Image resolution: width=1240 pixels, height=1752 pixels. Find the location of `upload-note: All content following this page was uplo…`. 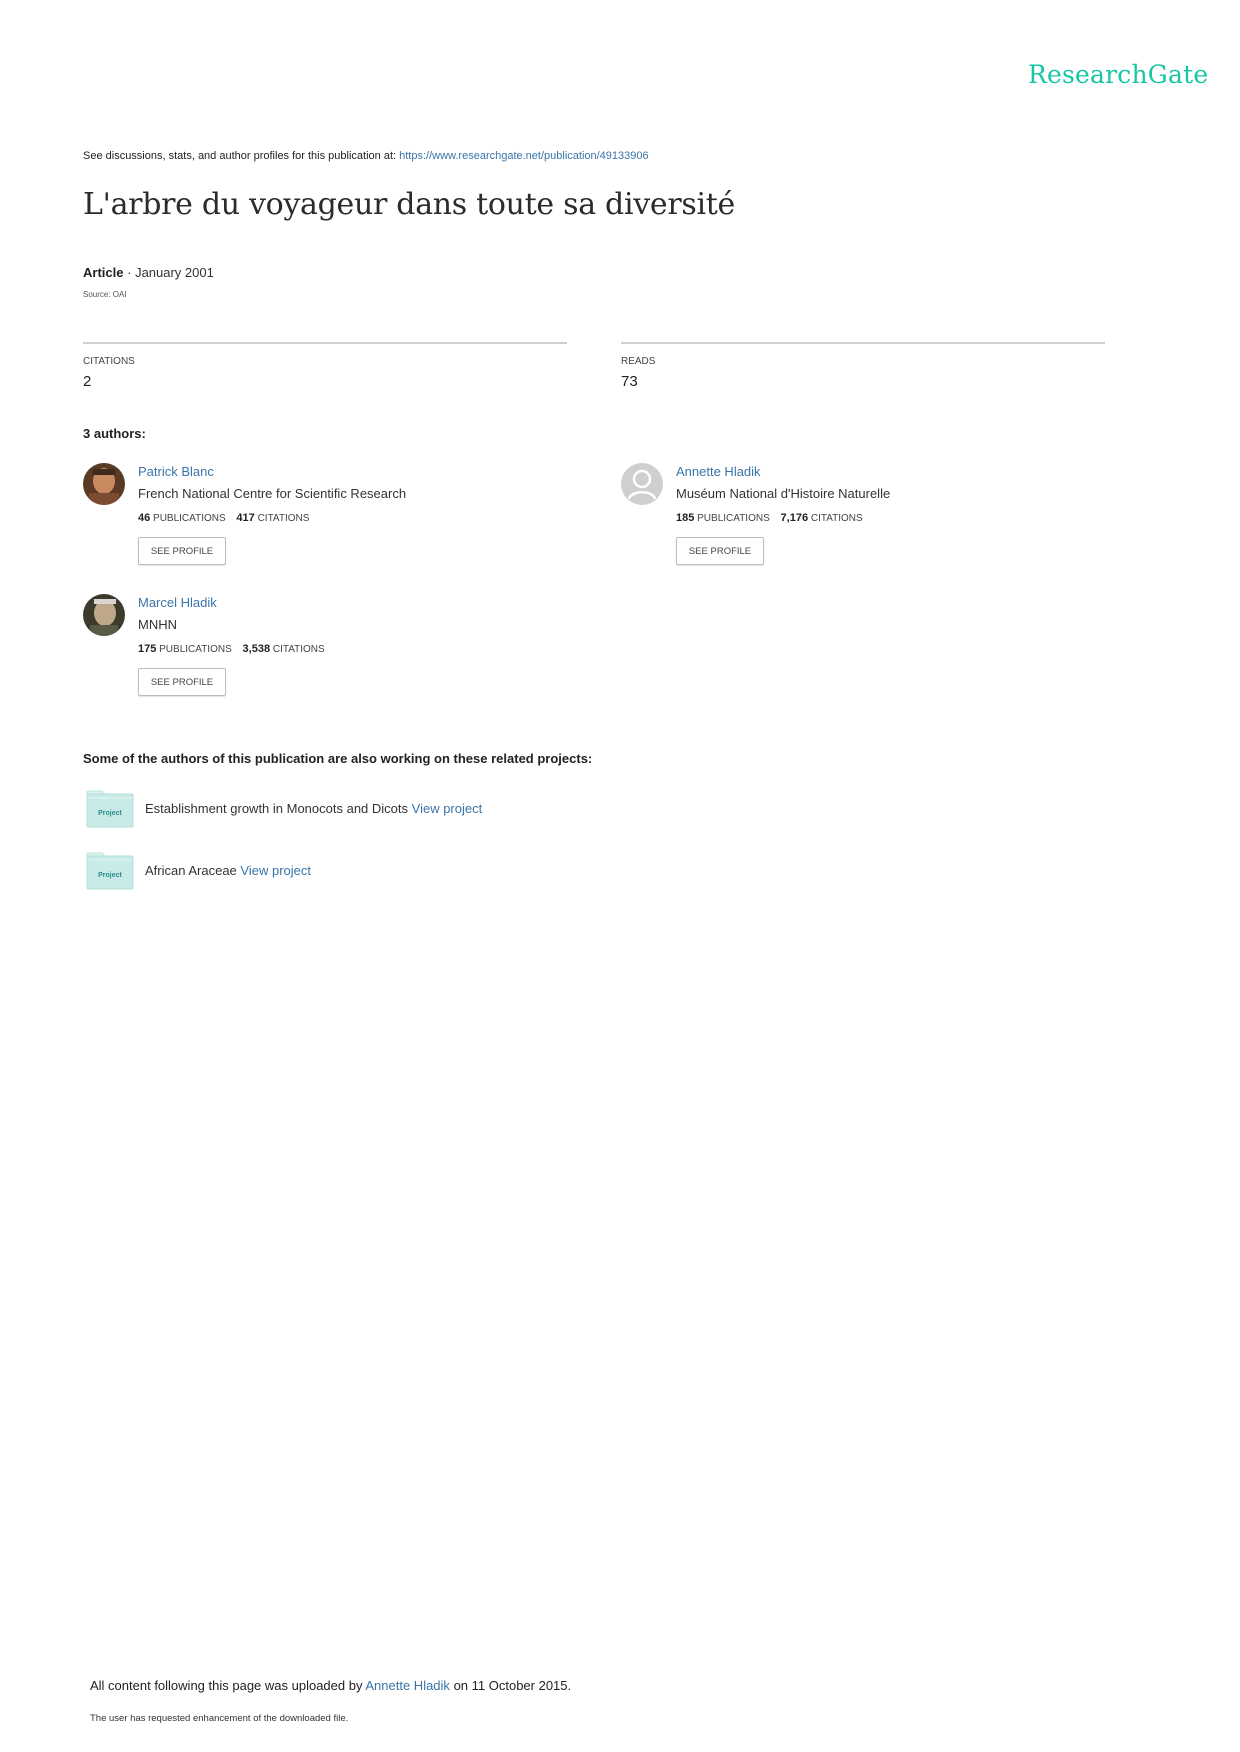

upload-note: All content following this page was uplo… is located at coordinates (330, 1685).